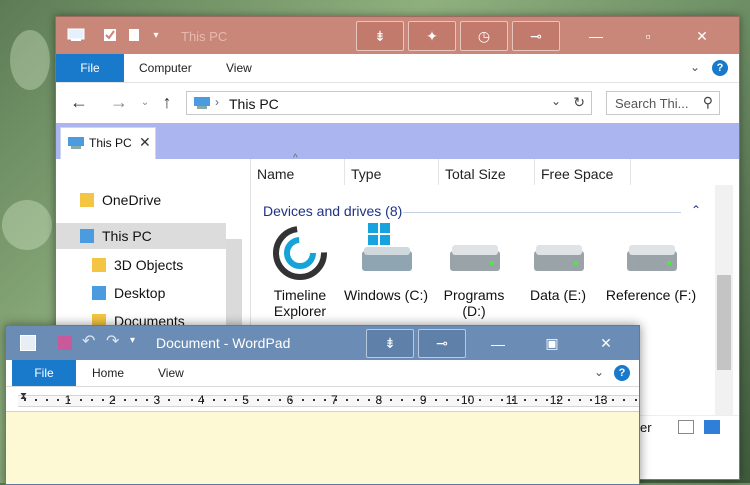  I want to click on column-name: Name, so click(298, 172).